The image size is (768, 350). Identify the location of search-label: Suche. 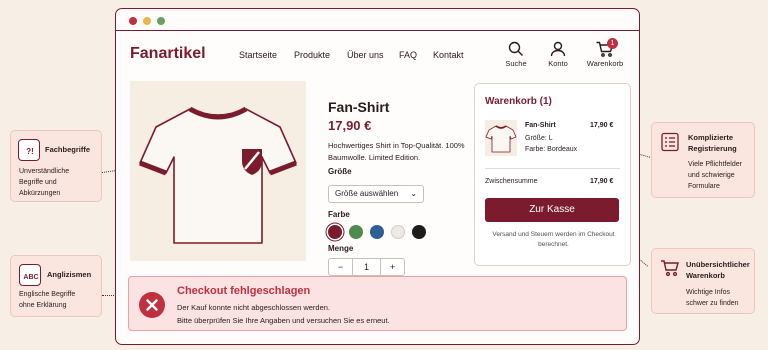
(516, 63).